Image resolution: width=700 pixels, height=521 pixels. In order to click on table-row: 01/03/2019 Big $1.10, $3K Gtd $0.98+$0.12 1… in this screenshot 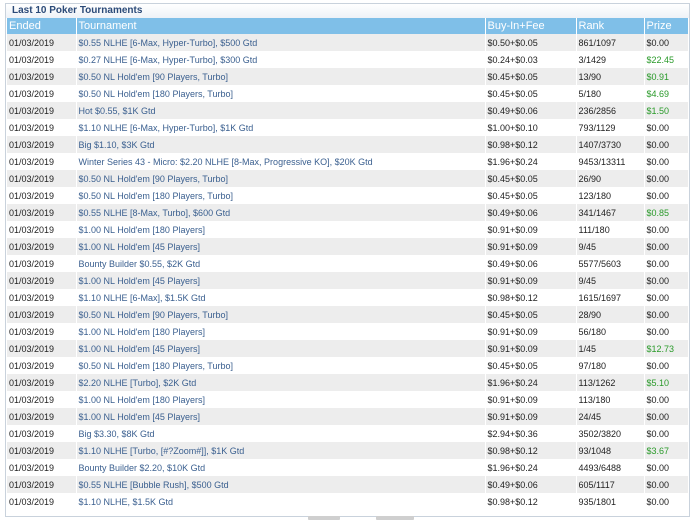, I will do `click(348, 144)`.